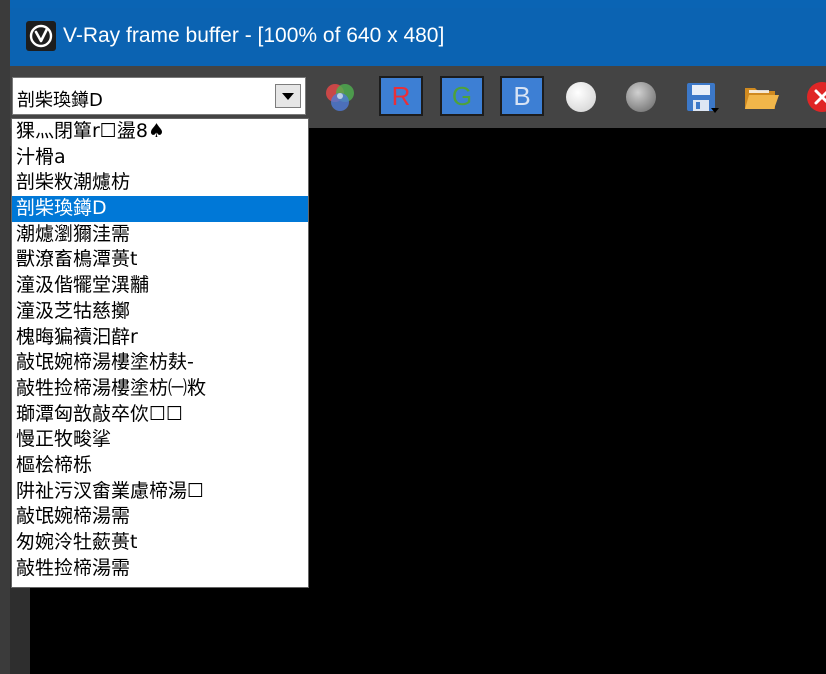 The image size is (826, 674). Describe the element at coordinates (160, 363) in the screenshot. I see `list-item: 敲氓婉楴湯樓塗枋麸-` at that location.